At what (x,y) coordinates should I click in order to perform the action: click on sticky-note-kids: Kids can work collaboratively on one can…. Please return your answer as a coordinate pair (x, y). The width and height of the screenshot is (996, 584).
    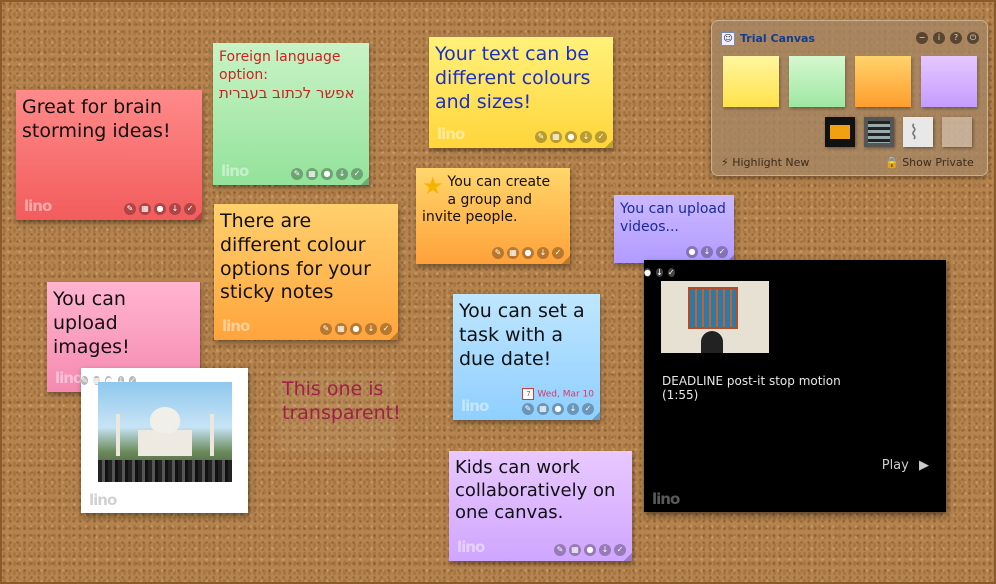
    Looking at the image, I should click on (540, 506).